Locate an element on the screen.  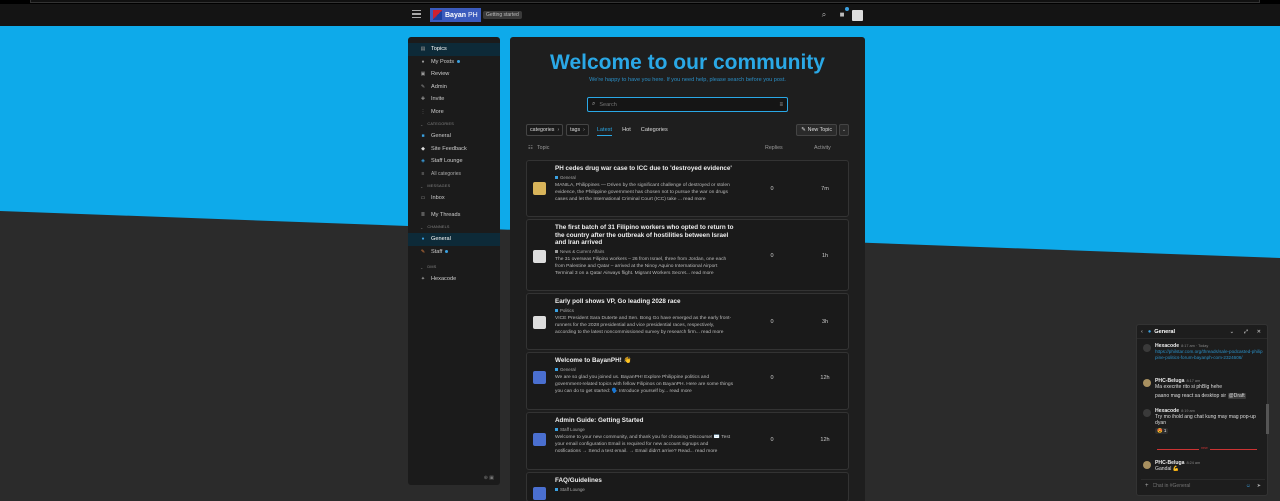
list-icon: ☷ is located at coordinates (530, 148).